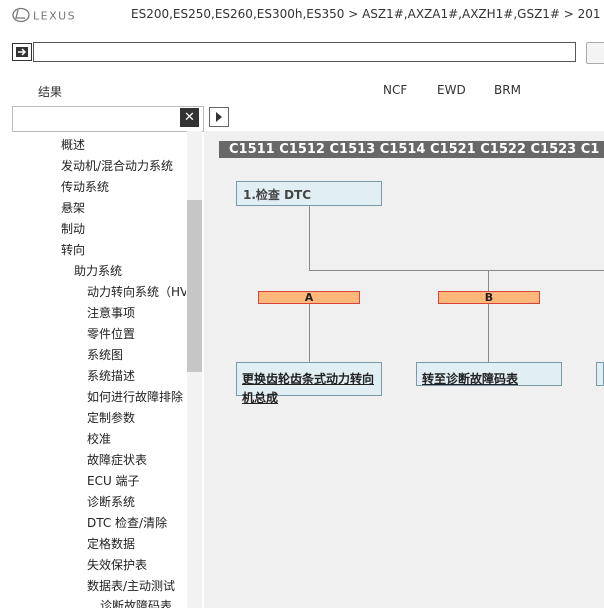  What do you see at coordinates (136, 291) in the screenshot?
I see `tree-item: 动力转向系统（HV` at bounding box center [136, 291].